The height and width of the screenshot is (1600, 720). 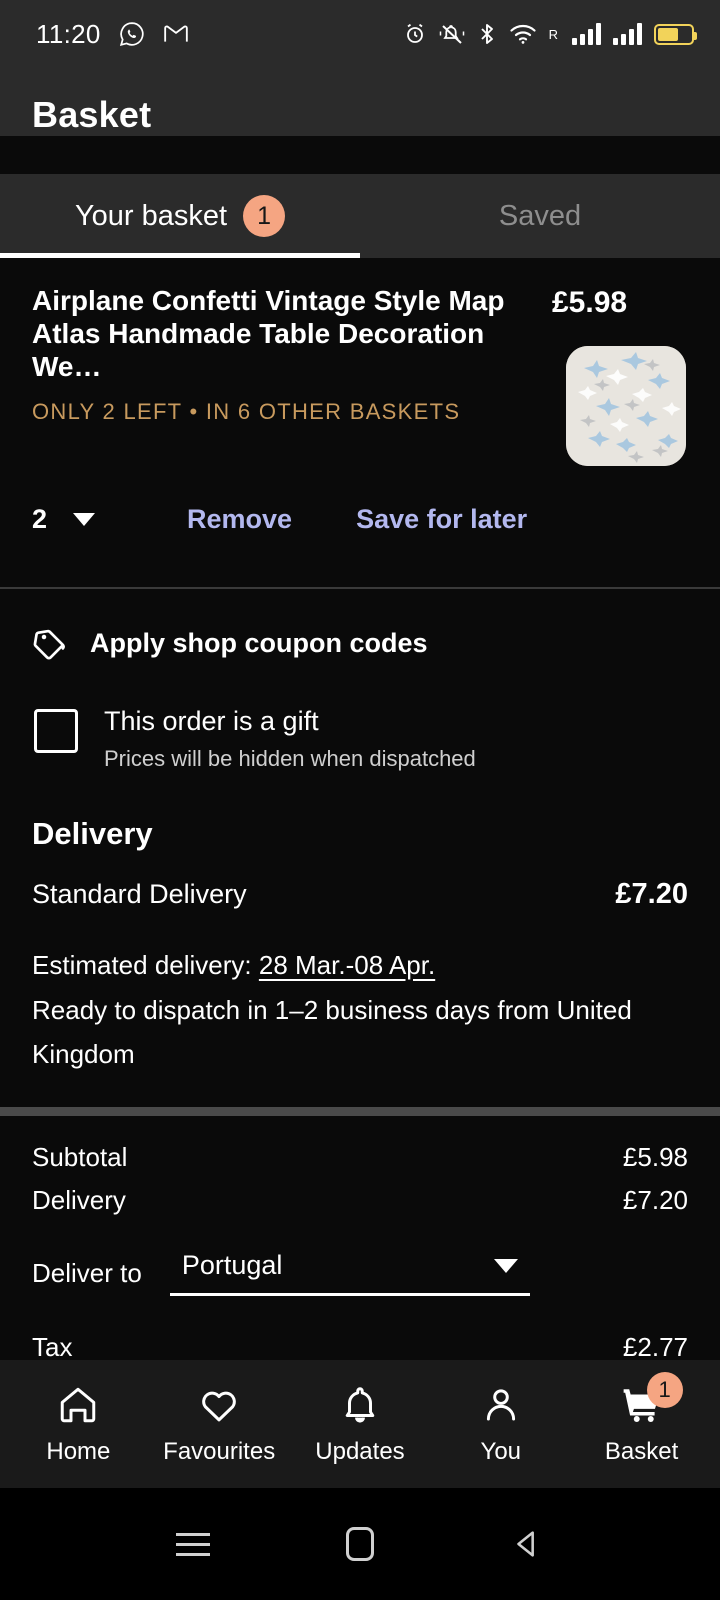 I want to click on nav-item-favourites-label: Favourites, so click(x=219, y=1451).